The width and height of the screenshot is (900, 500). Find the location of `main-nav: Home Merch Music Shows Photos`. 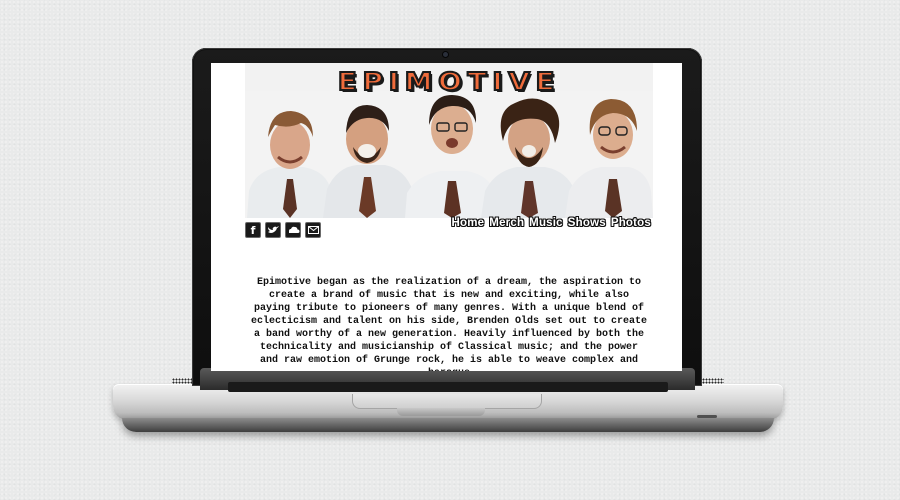

main-nav: Home Merch Music Shows Photos is located at coordinates (551, 223).